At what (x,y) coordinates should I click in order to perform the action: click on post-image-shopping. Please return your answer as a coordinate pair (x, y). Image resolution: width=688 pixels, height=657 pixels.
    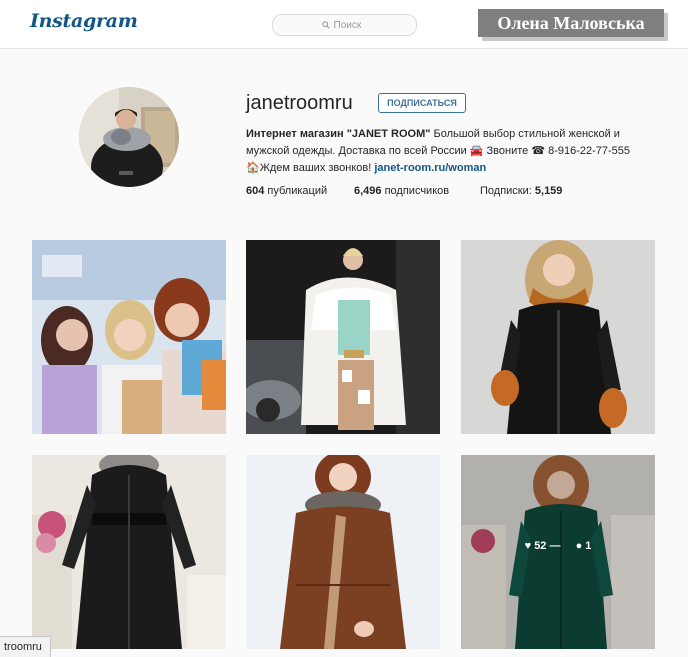
    Looking at the image, I should click on (129, 337).